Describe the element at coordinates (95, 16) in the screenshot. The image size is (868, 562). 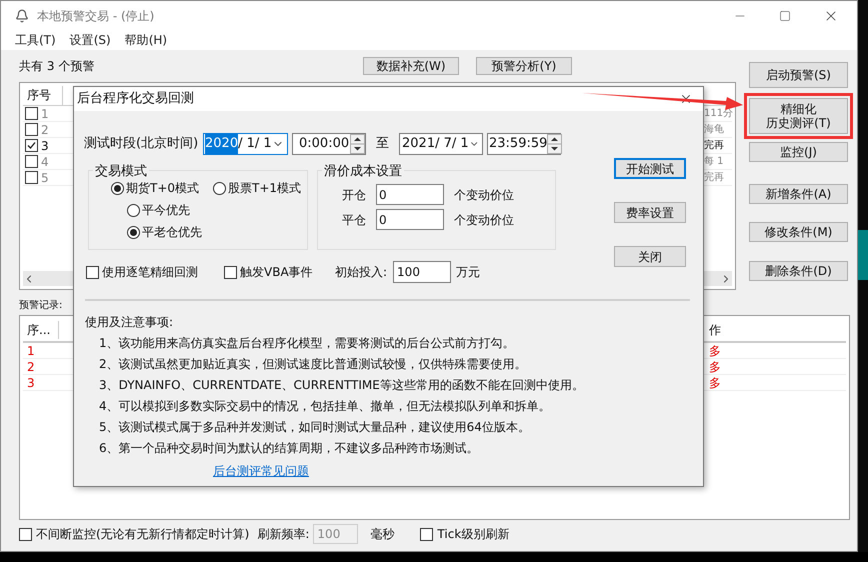
I see `window-title: 本地预警交易 - (停止)` at that location.